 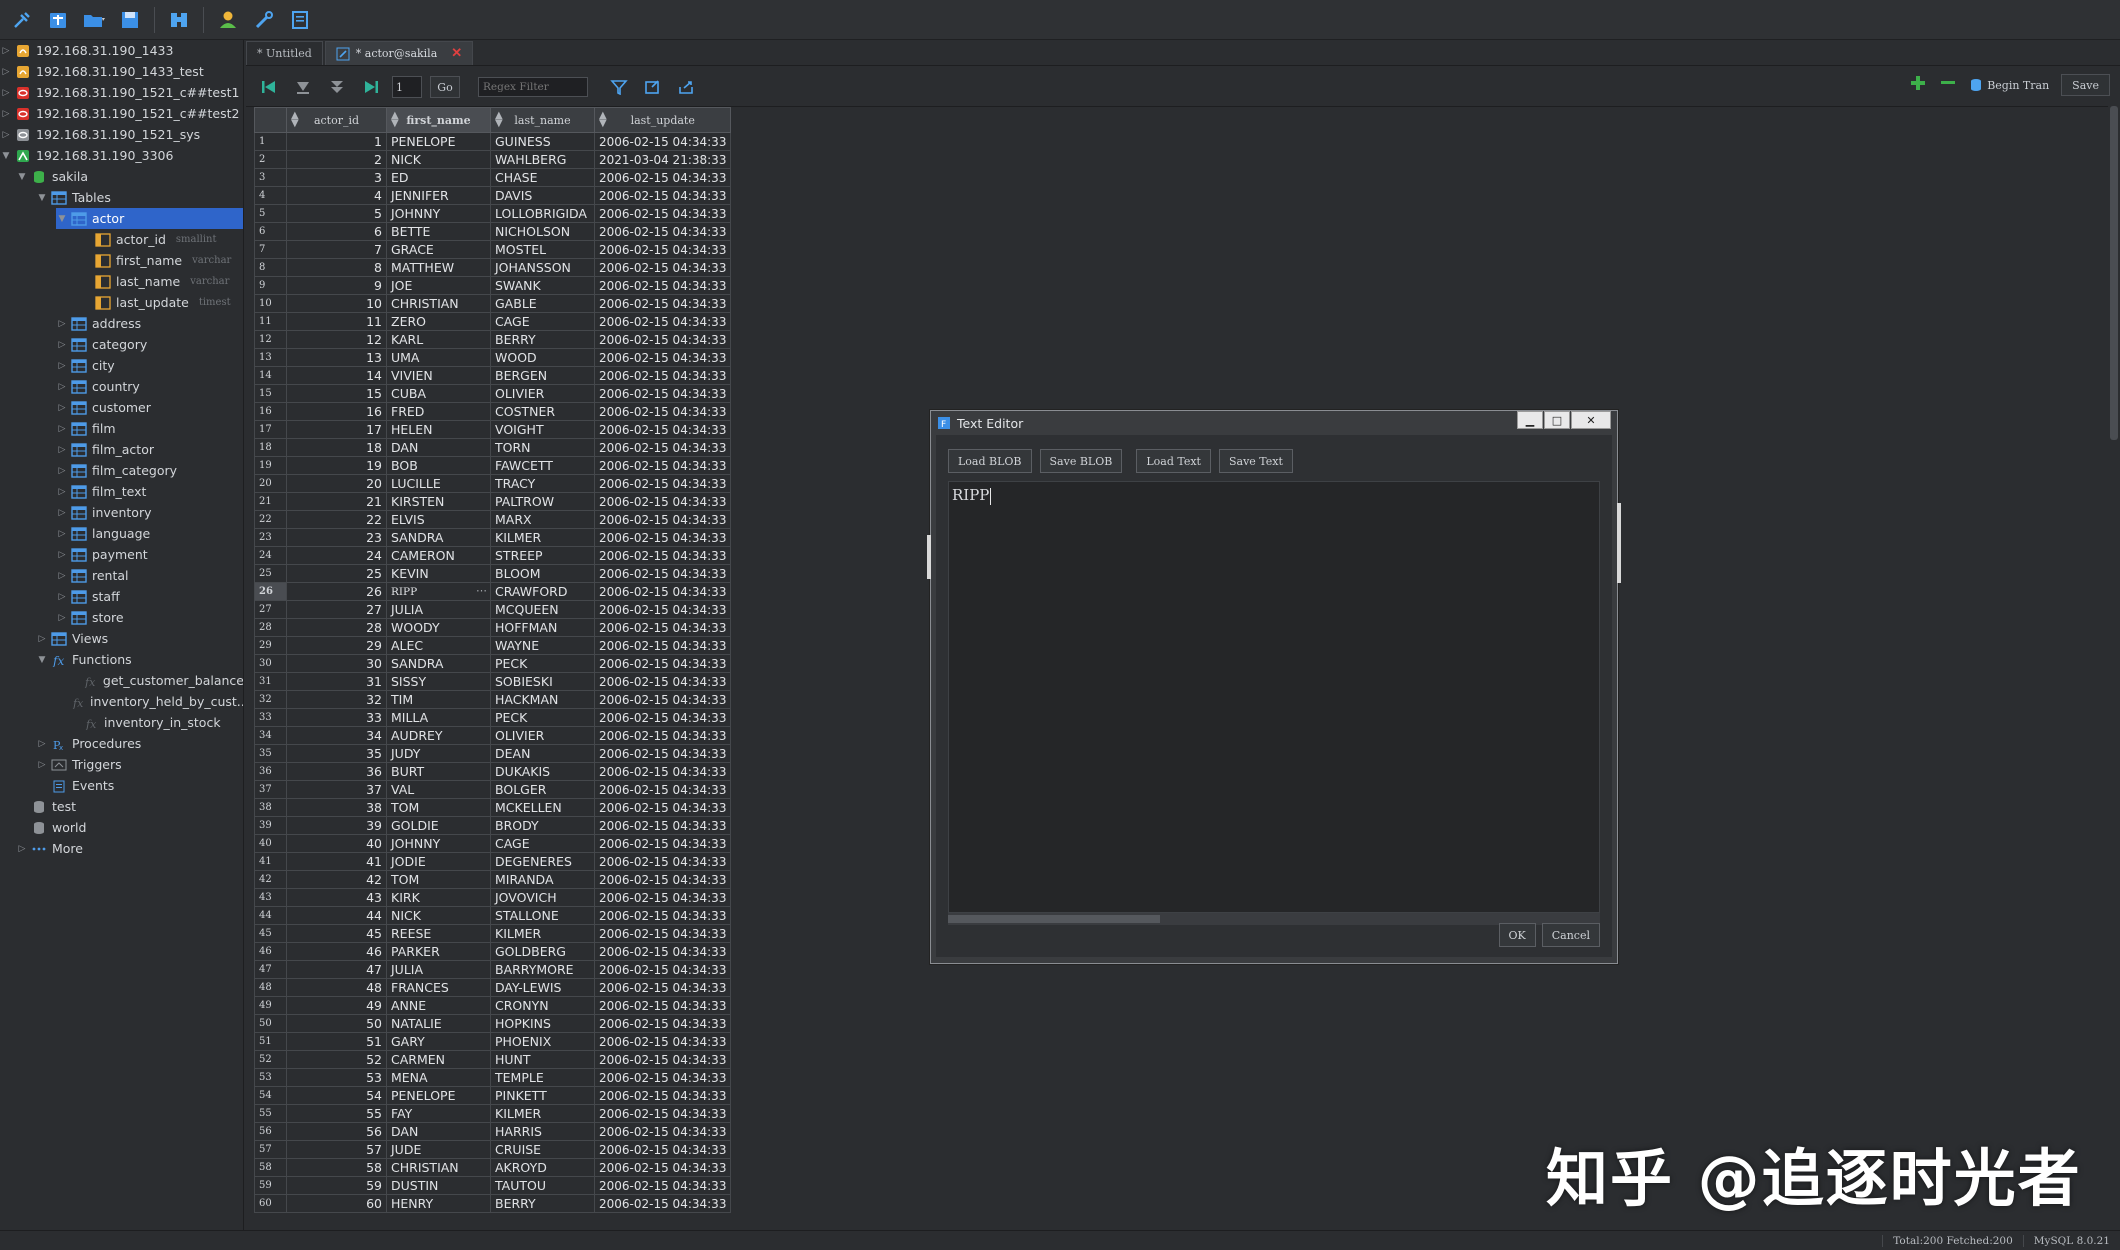 I want to click on row-number: 47, so click(x=270, y=969).